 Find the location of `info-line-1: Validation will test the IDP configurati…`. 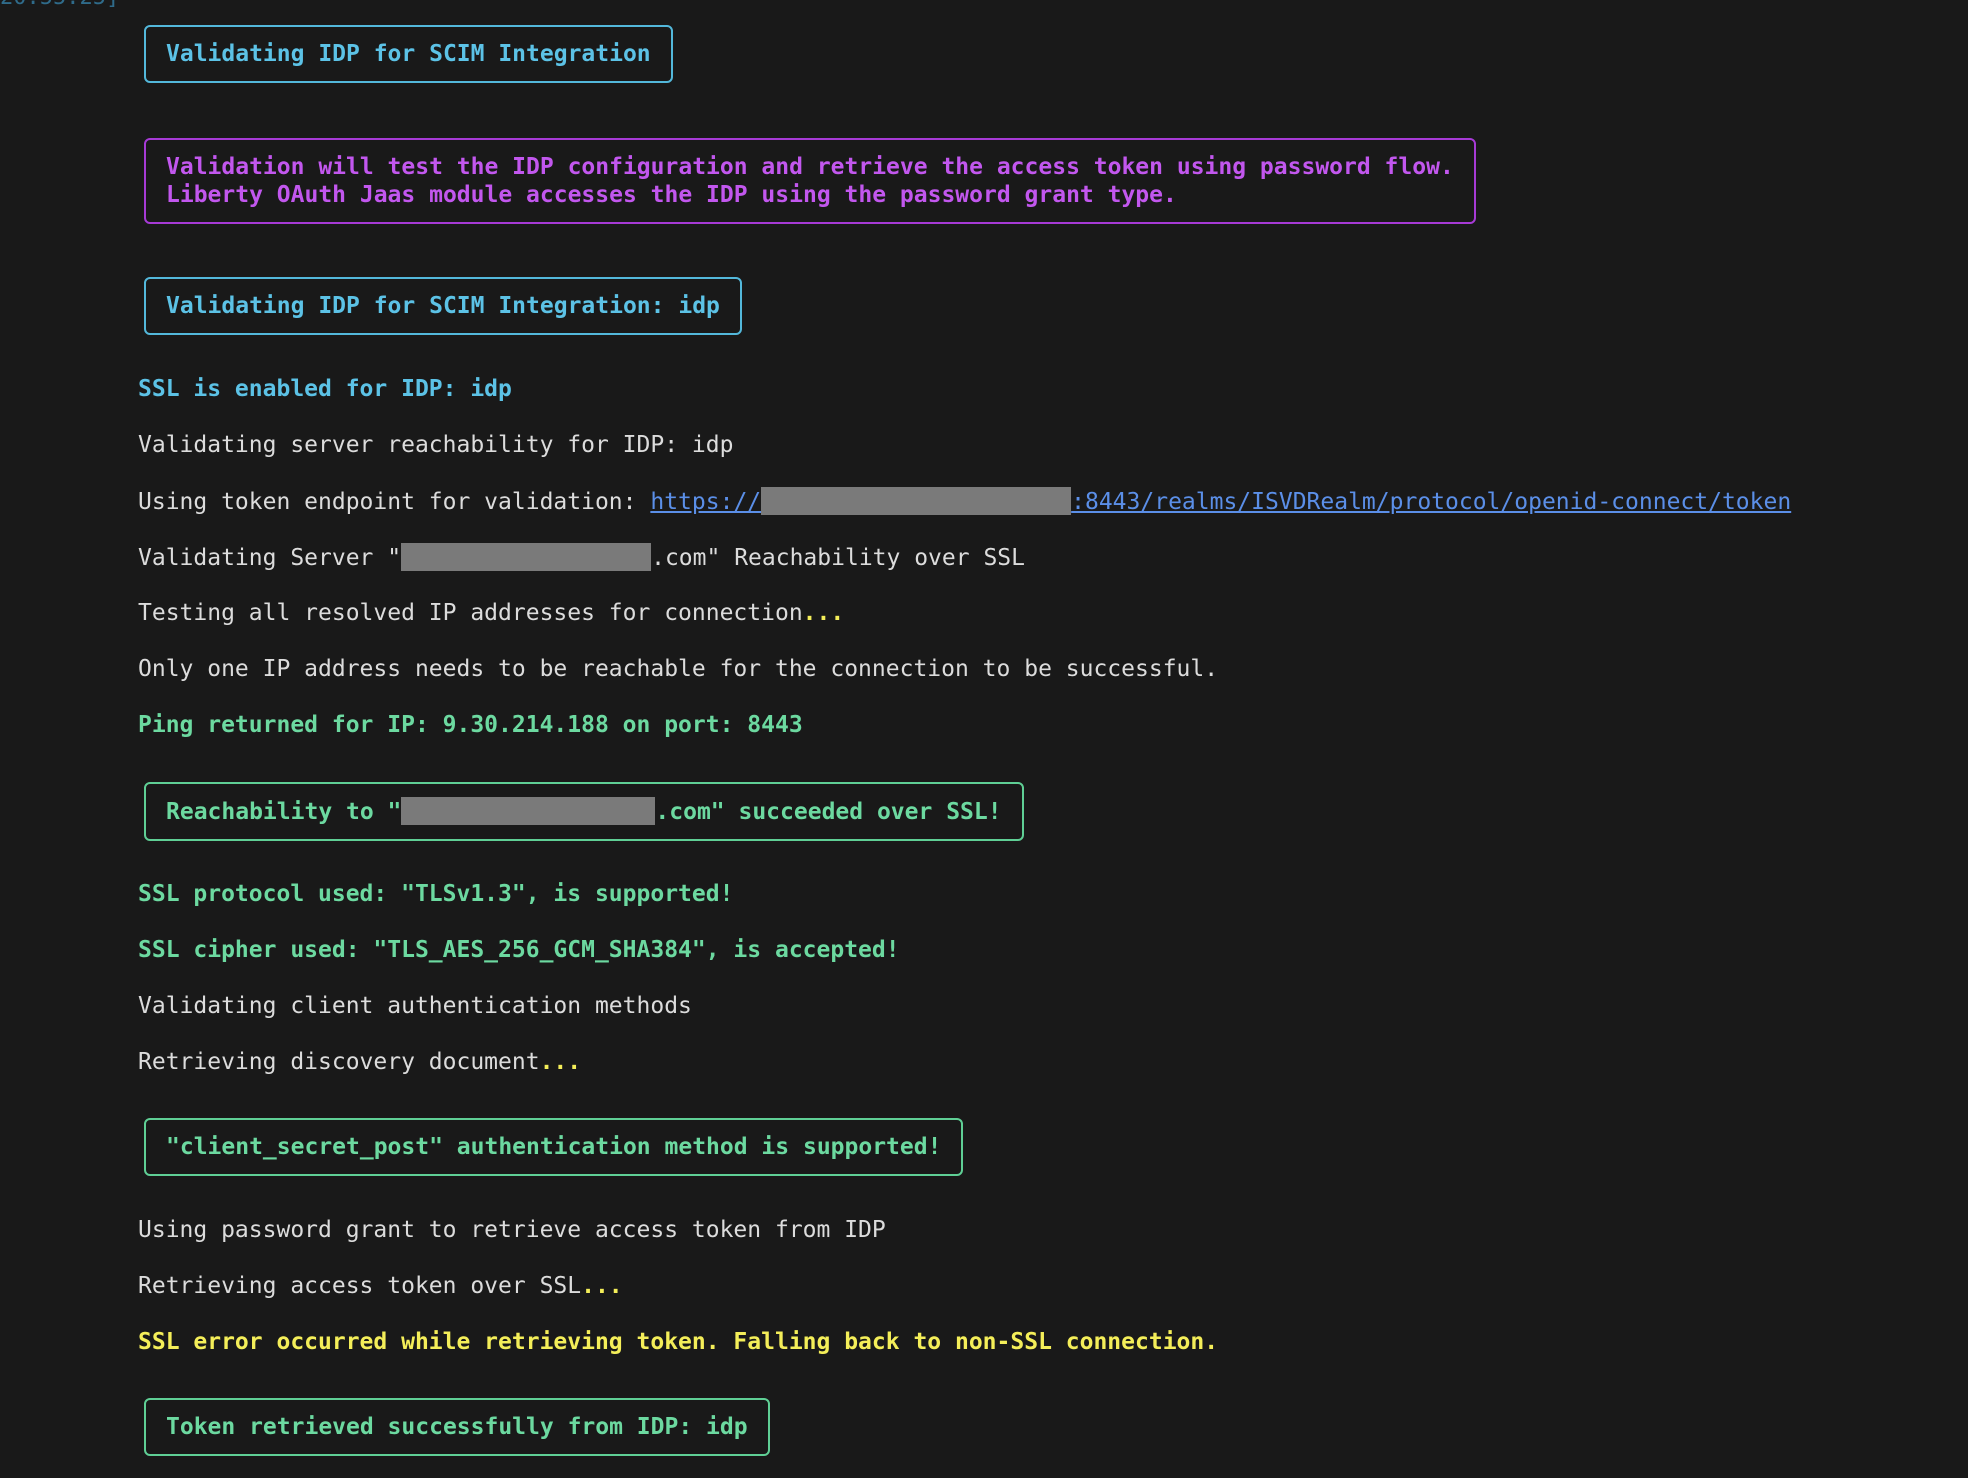

info-line-1: Validation will test the IDP configurati… is located at coordinates (810, 167).